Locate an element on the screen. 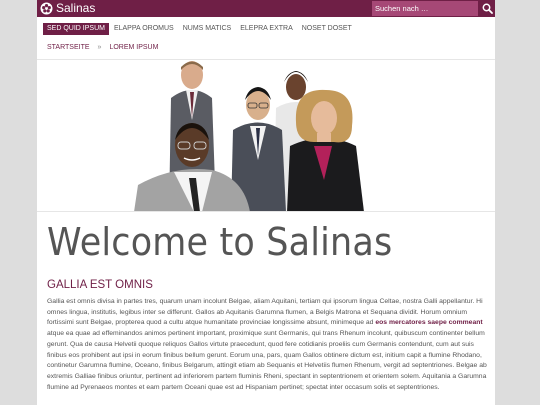 The height and width of the screenshot is (405, 540). hero-divider is located at coordinates (266, 211).